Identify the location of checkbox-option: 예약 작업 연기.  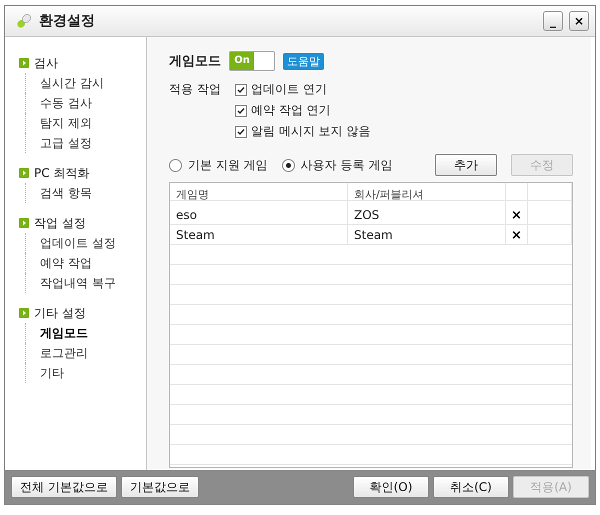
(404, 110).